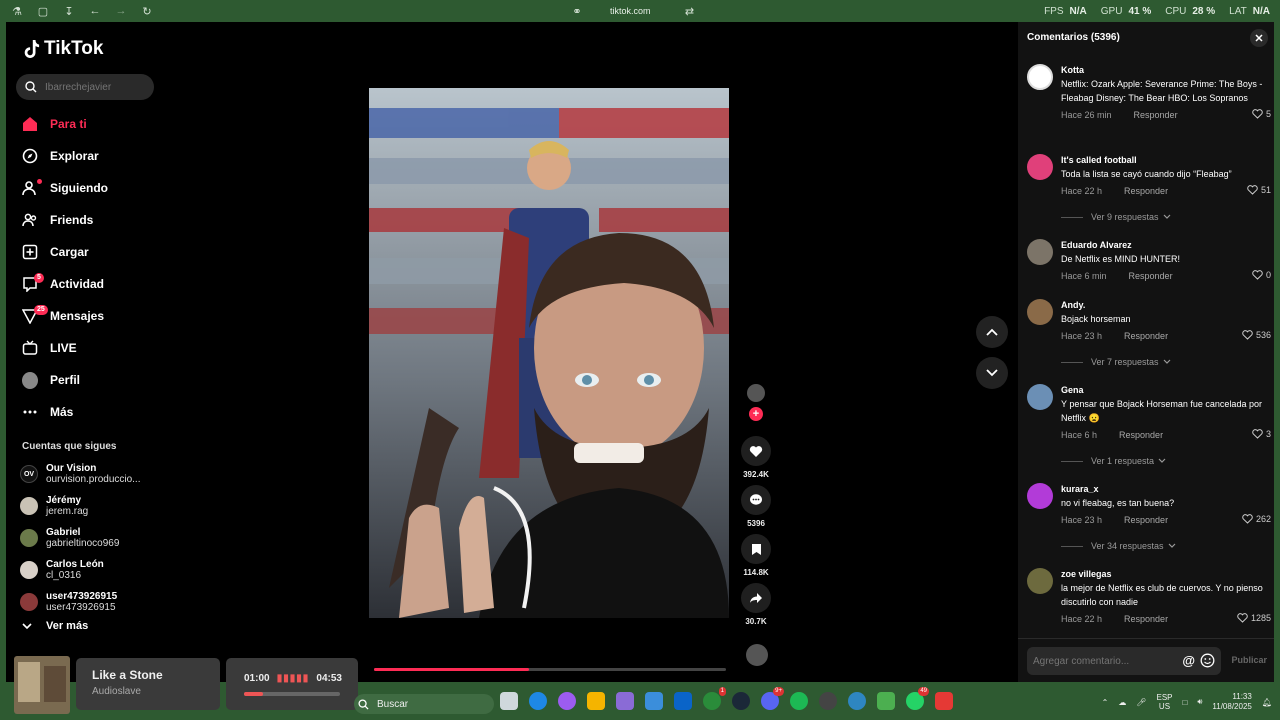 The height and width of the screenshot is (720, 1280). What do you see at coordinates (1256, 519) in the screenshot?
I see `comment-like-button: 262` at bounding box center [1256, 519].